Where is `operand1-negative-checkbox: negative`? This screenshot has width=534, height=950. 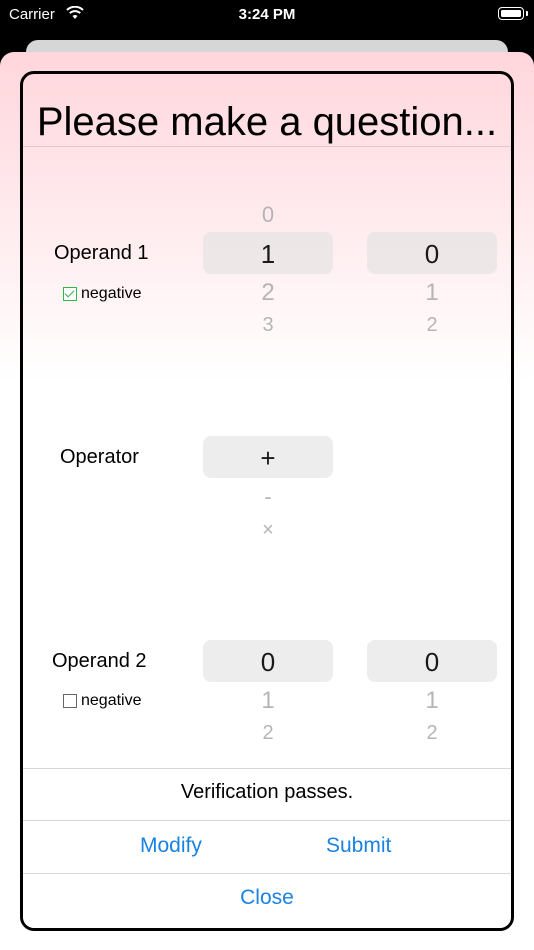
operand1-negative-checkbox: negative is located at coordinates (102, 294).